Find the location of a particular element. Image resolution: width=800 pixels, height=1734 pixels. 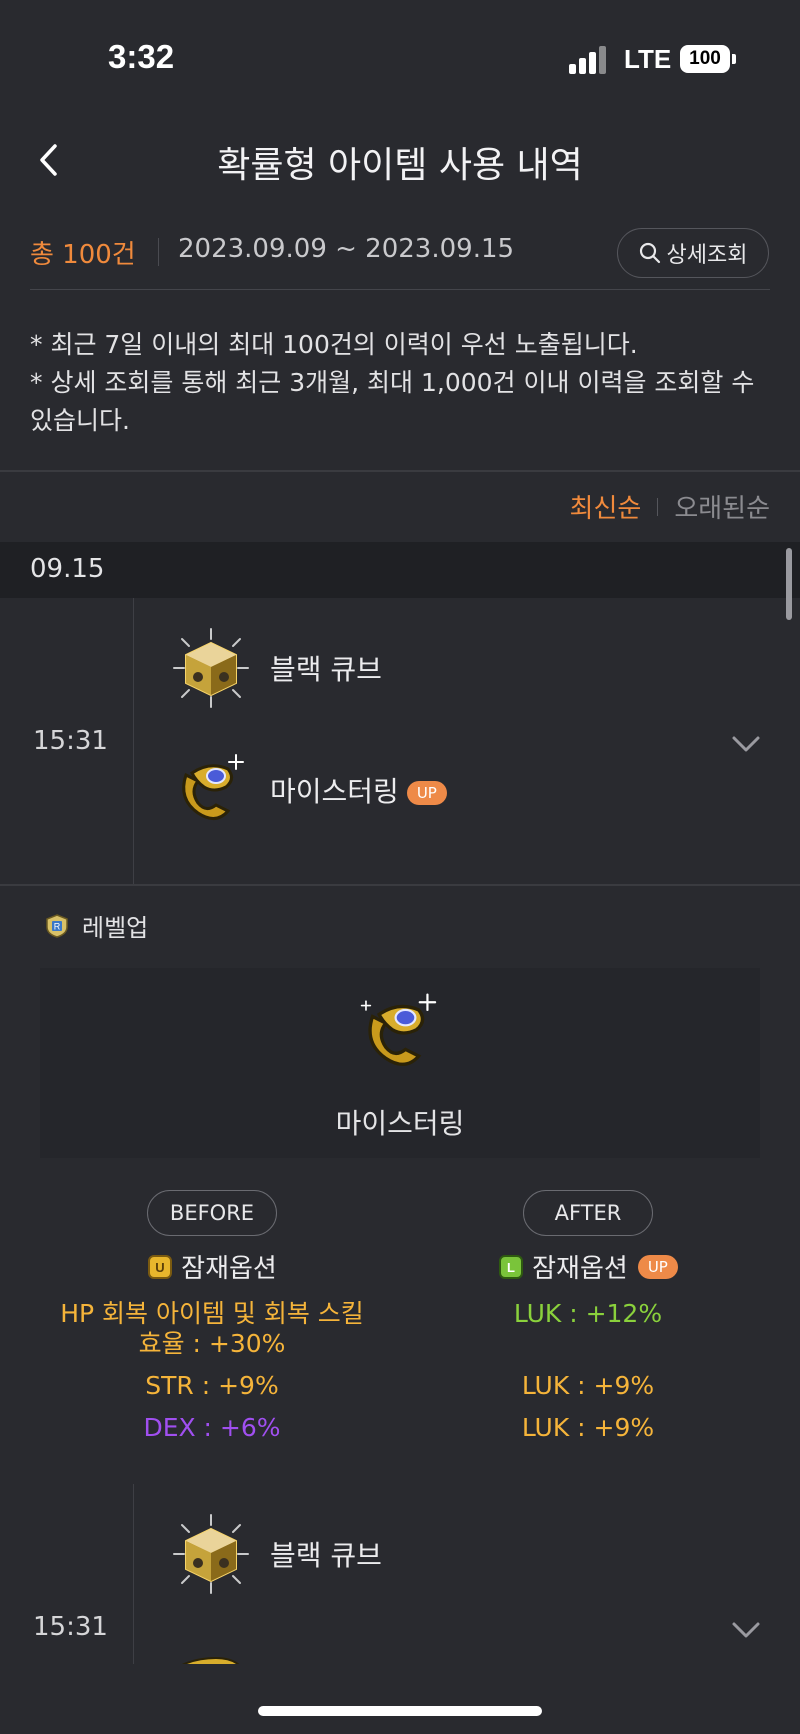

svg-text: R is located at coordinates (57, 926).